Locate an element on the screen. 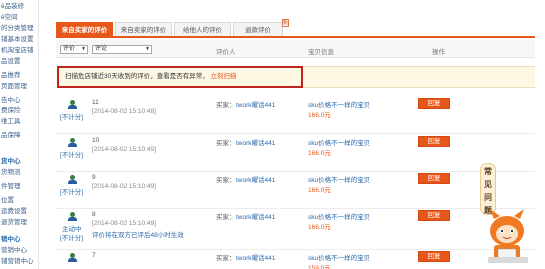 Image resolution: width=545 pixels, height=269 pixels. review-date: [2014-08-02 15:10:48] is located at coordinates (124, 111).